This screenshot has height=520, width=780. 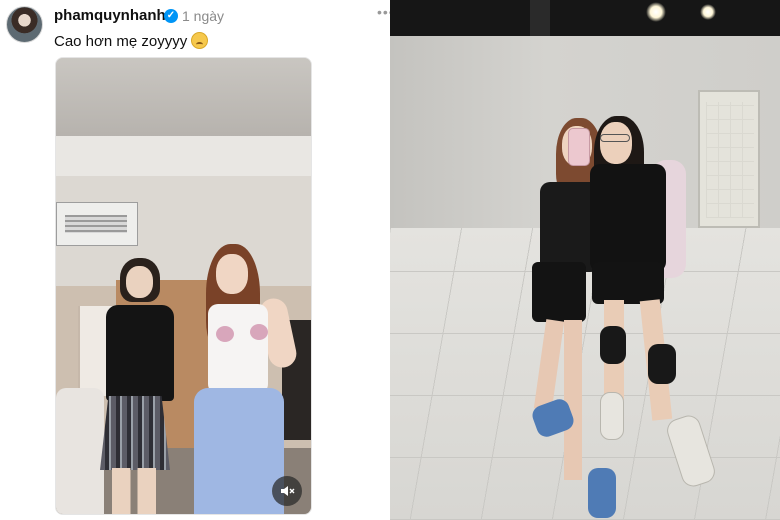 What do you see at coordinates (135, 433) in the screenshot?
I see `girl-left-plaid-skirt` at bounding box center [135, 433].